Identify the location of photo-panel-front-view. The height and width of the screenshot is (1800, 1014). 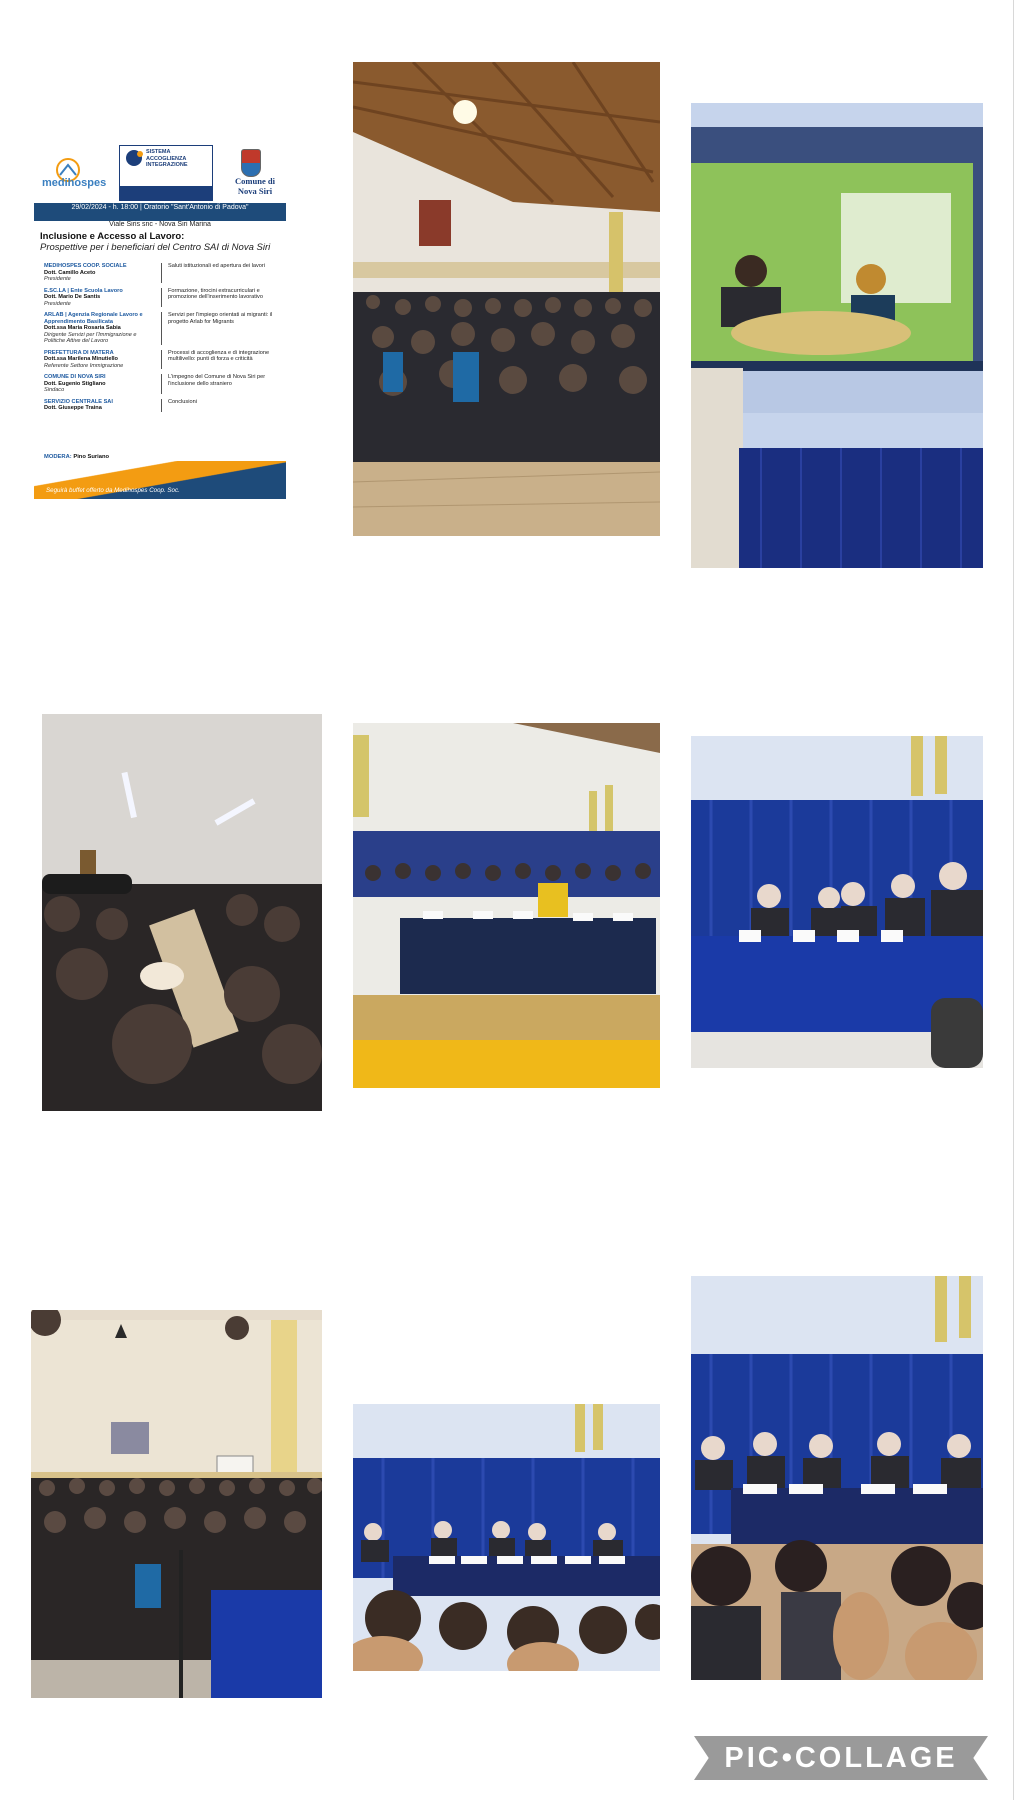
(837, 1478).